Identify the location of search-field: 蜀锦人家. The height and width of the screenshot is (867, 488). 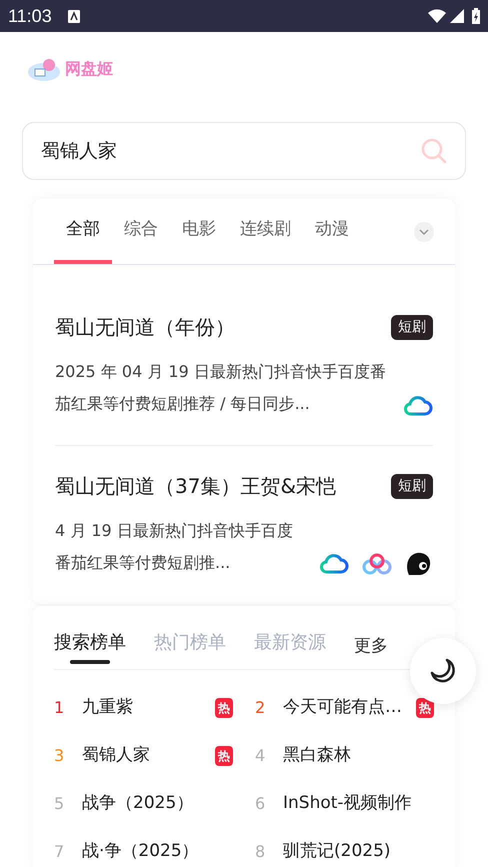
(244, 151).